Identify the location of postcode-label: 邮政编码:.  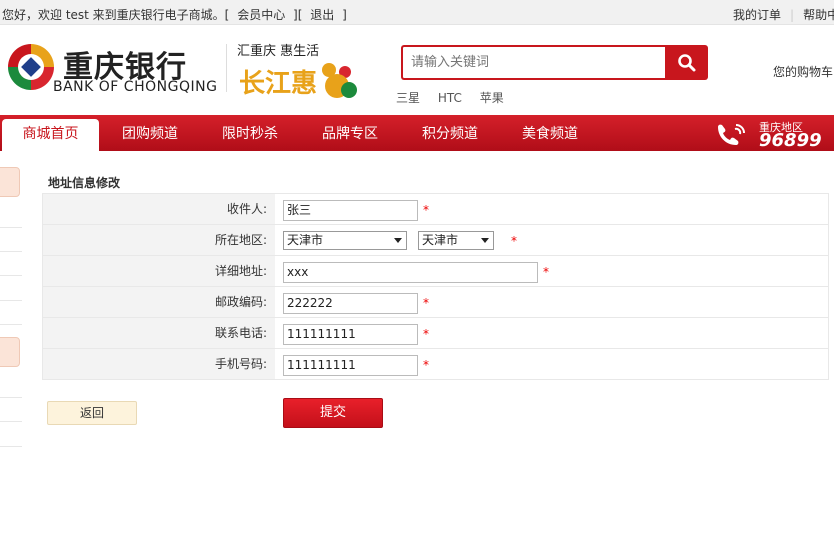
(159, 302).